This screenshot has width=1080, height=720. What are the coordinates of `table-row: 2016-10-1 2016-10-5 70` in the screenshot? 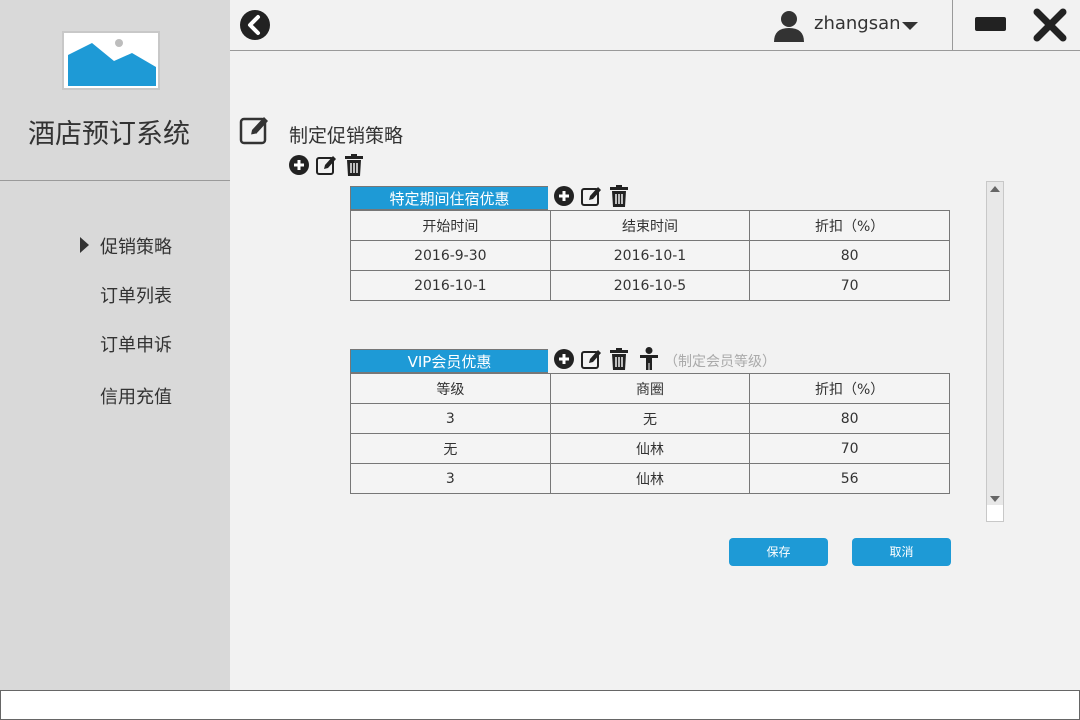 It's located at (650, 285).